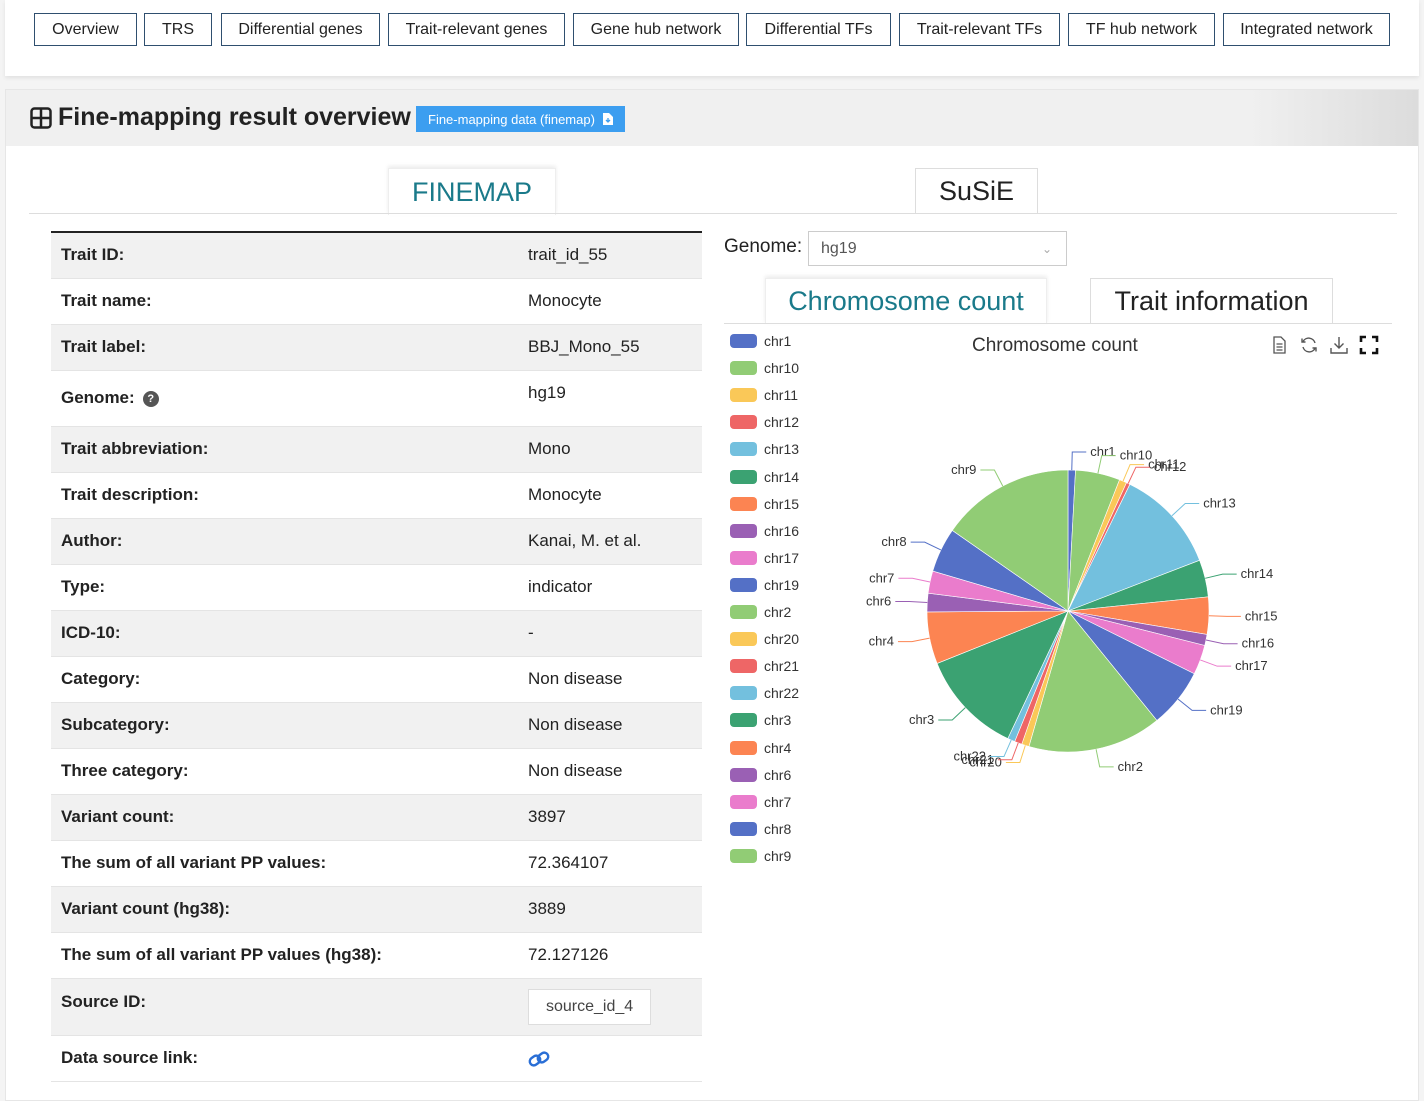  I want to click on slice-label-chr4: chr4, so click(881, 641).